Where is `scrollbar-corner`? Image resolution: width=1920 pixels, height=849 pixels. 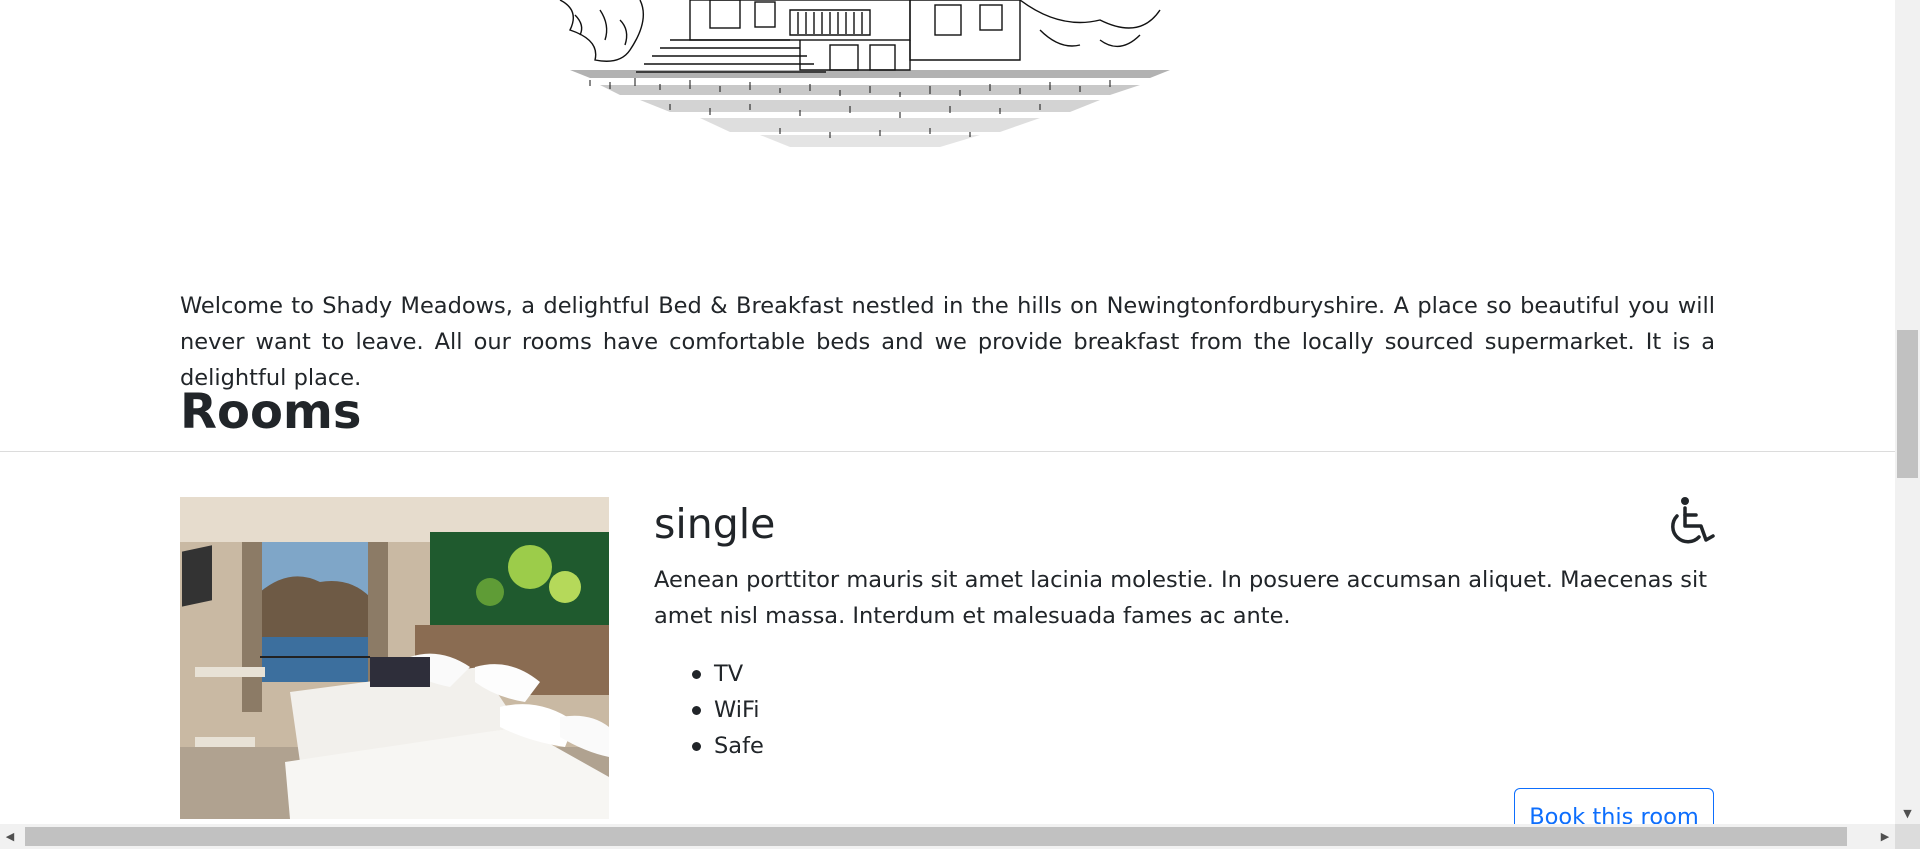
scrollbar-corner is located at coordinates (1907, 836).